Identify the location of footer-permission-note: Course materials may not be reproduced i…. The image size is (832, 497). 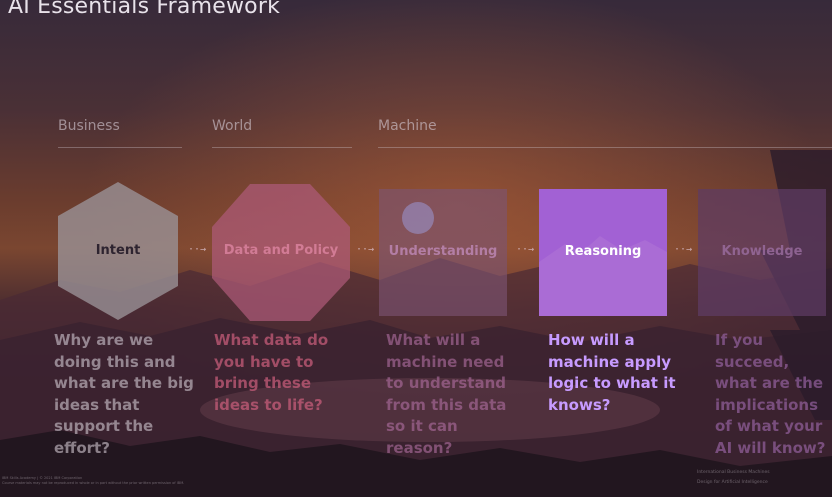
(93, 483).